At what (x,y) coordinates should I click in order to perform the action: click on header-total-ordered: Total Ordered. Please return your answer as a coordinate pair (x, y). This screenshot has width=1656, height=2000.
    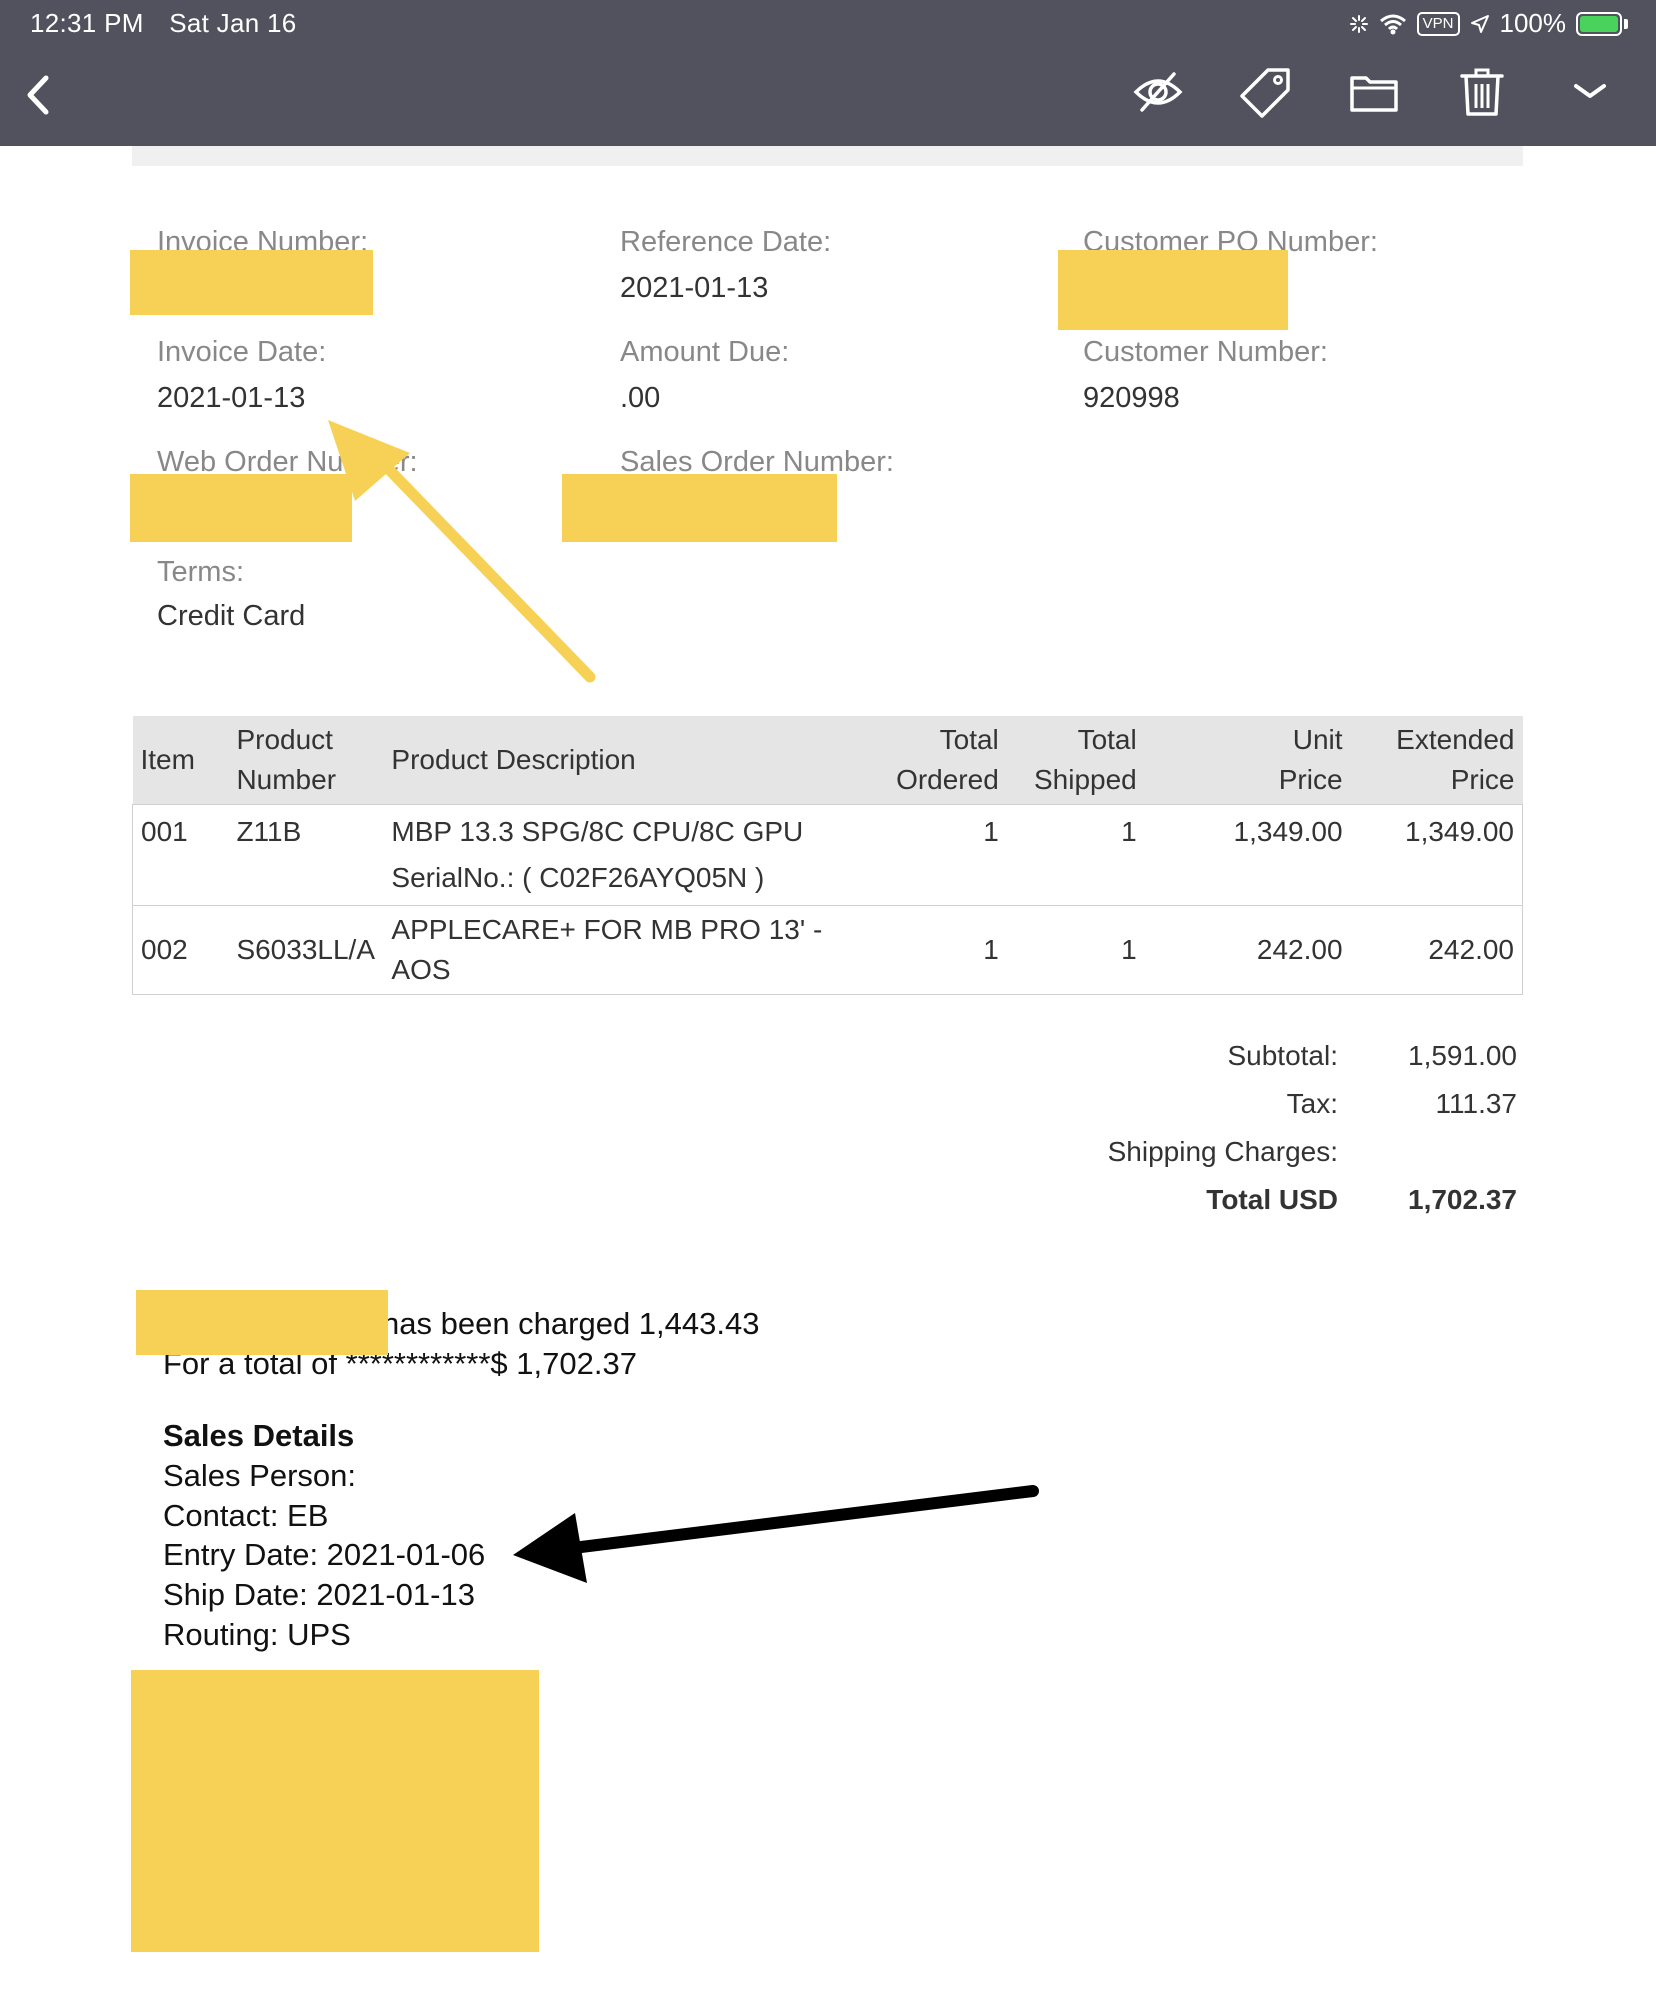
    Looking at the image, I should click on (937, 760).